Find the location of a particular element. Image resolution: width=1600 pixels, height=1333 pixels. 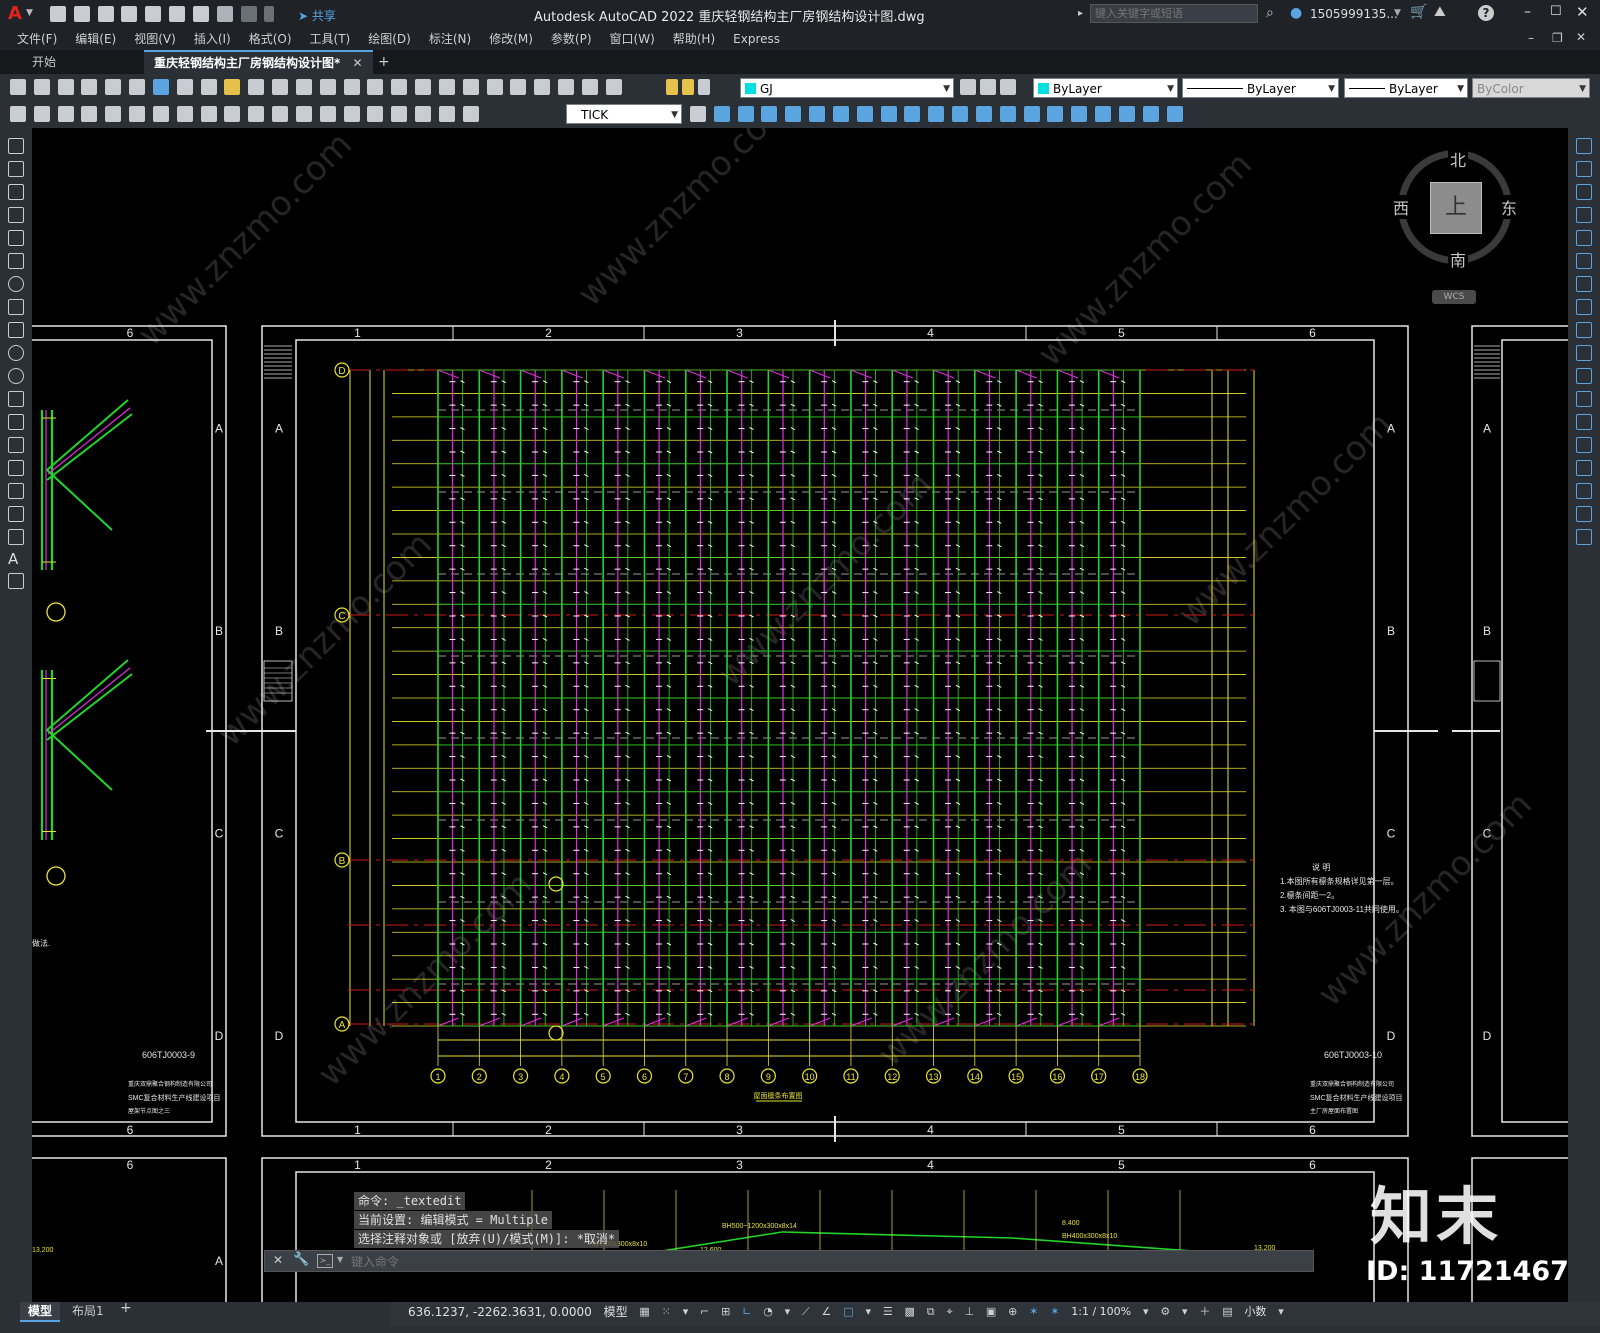

user-dropdown-icon: ▼ is located at coordinates (1397, 13).